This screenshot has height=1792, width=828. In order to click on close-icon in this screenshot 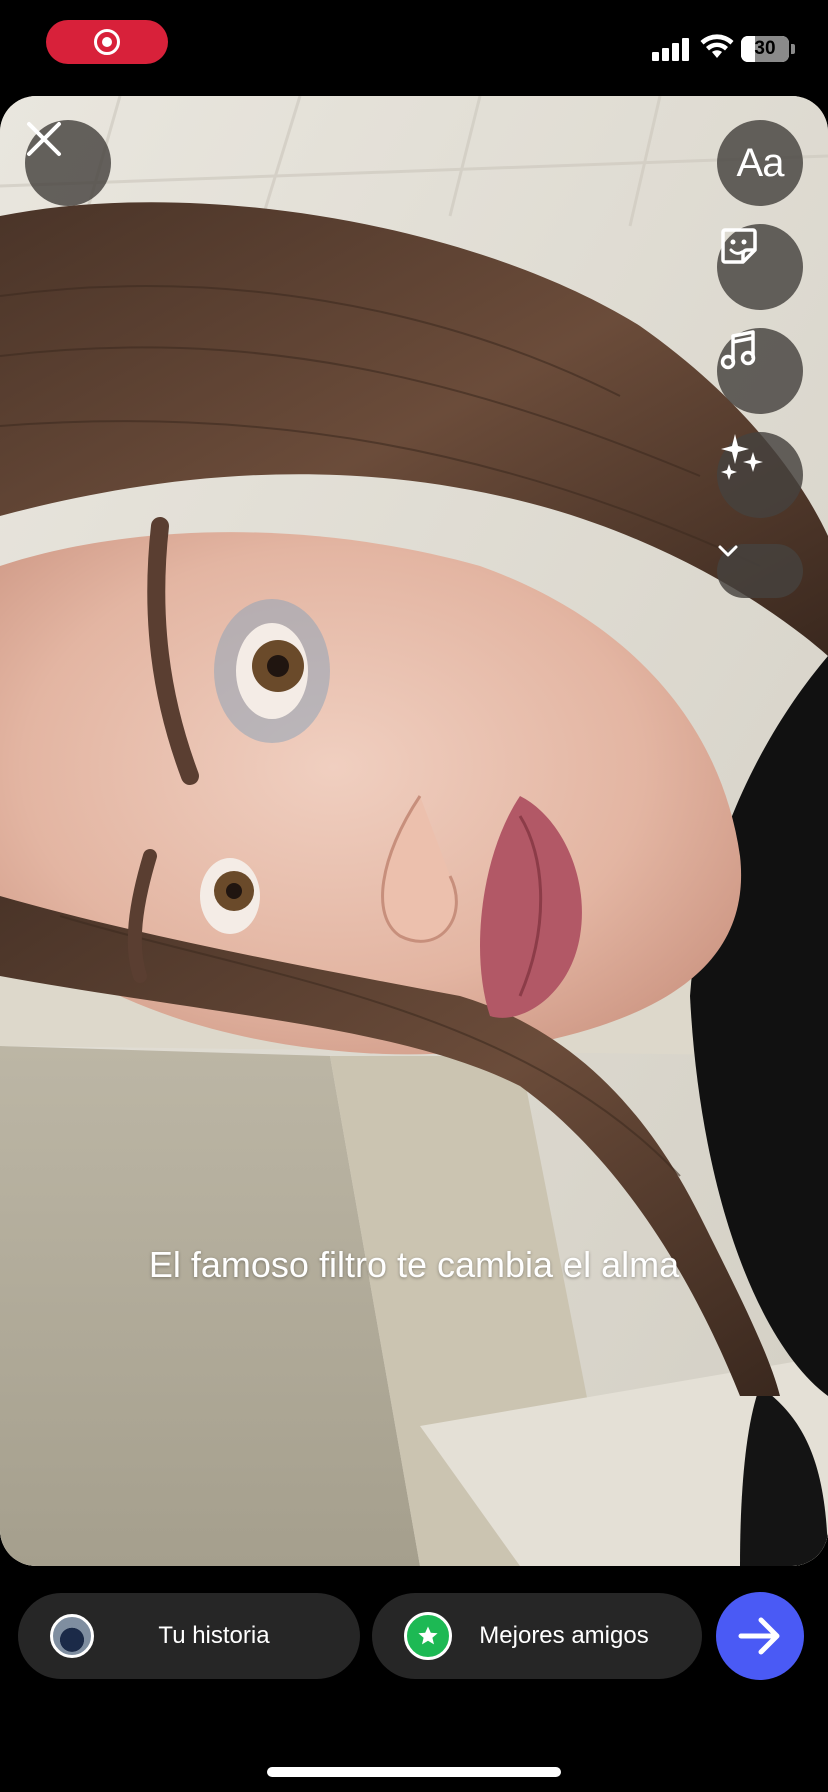, I will do `click(44, 139)`.